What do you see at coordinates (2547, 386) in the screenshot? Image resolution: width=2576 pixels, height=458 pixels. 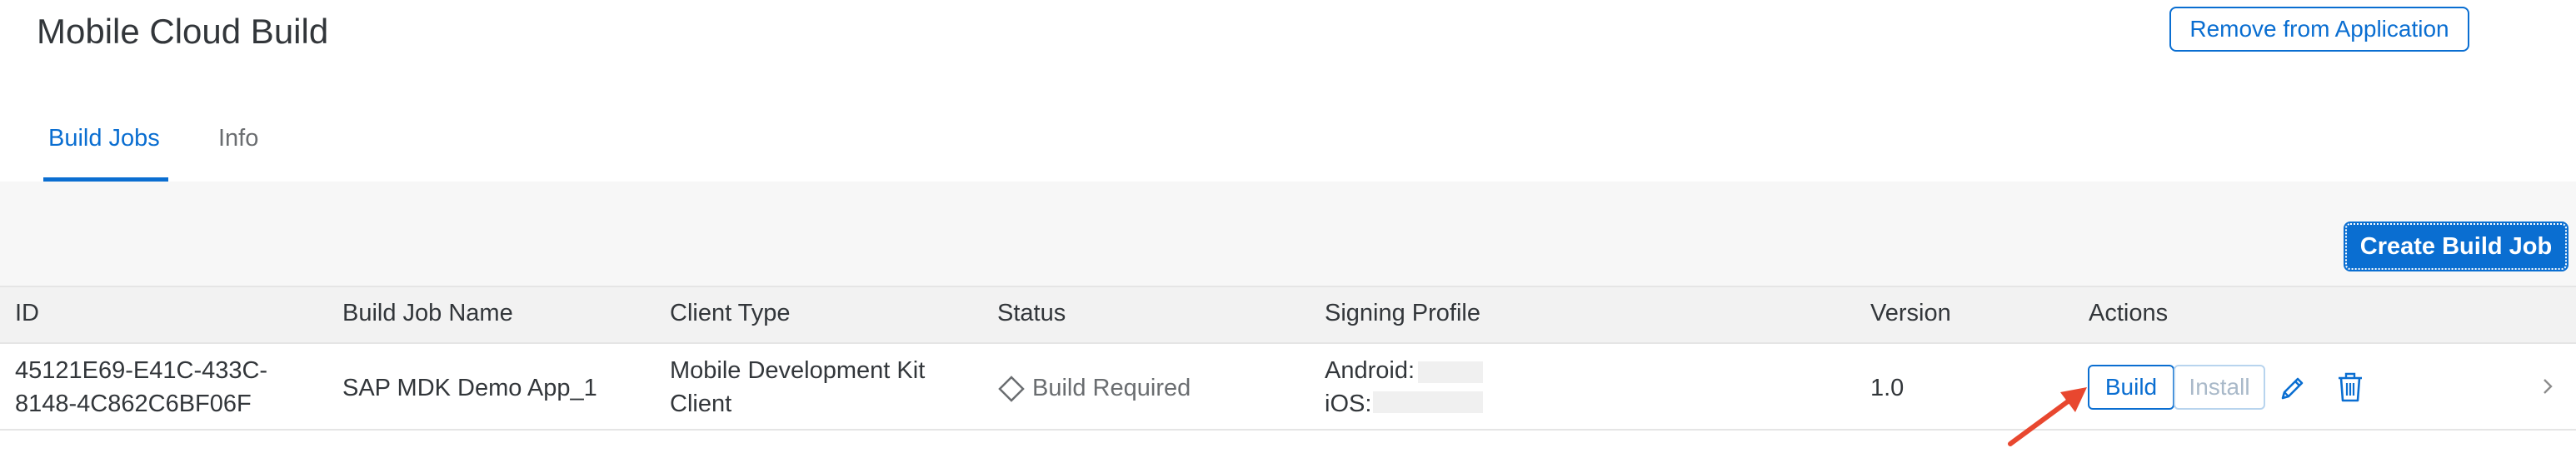 I see `chevron-right-icon` at bounding box center [2547, 386].